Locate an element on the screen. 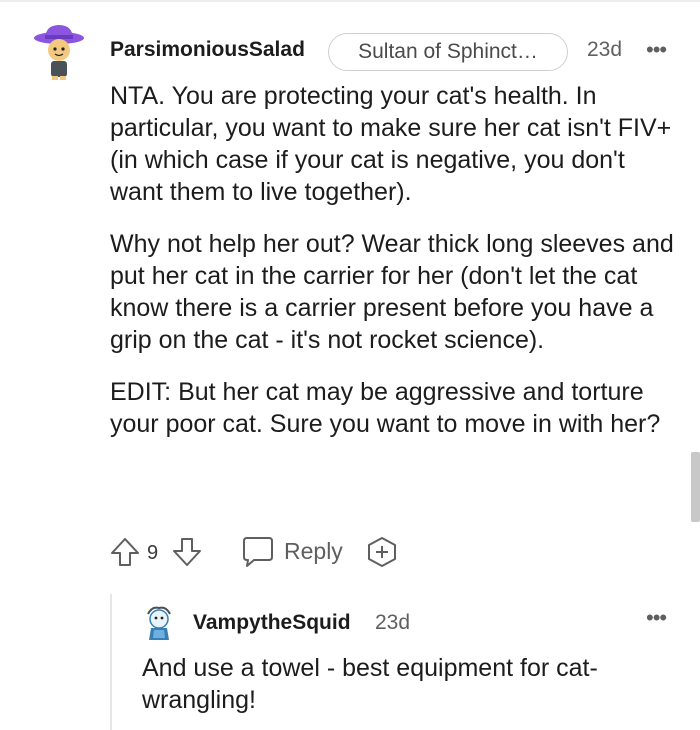  vote-count: 9 is located at coordinates (153, 553).